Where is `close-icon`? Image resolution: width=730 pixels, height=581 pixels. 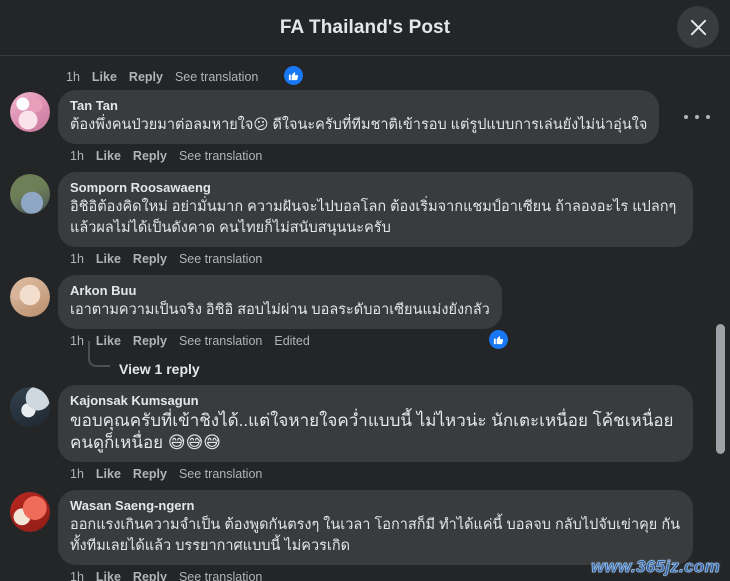
close-icon is located at coordinates (698, 27).